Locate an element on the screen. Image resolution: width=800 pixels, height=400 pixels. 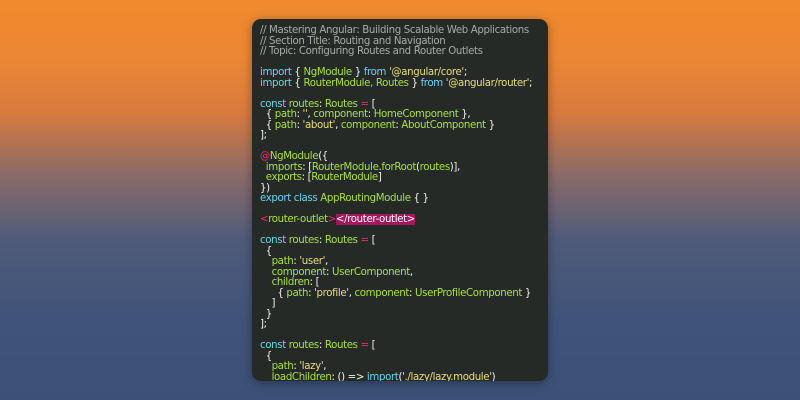
code-token: @ is located at coordinates (265, 156).